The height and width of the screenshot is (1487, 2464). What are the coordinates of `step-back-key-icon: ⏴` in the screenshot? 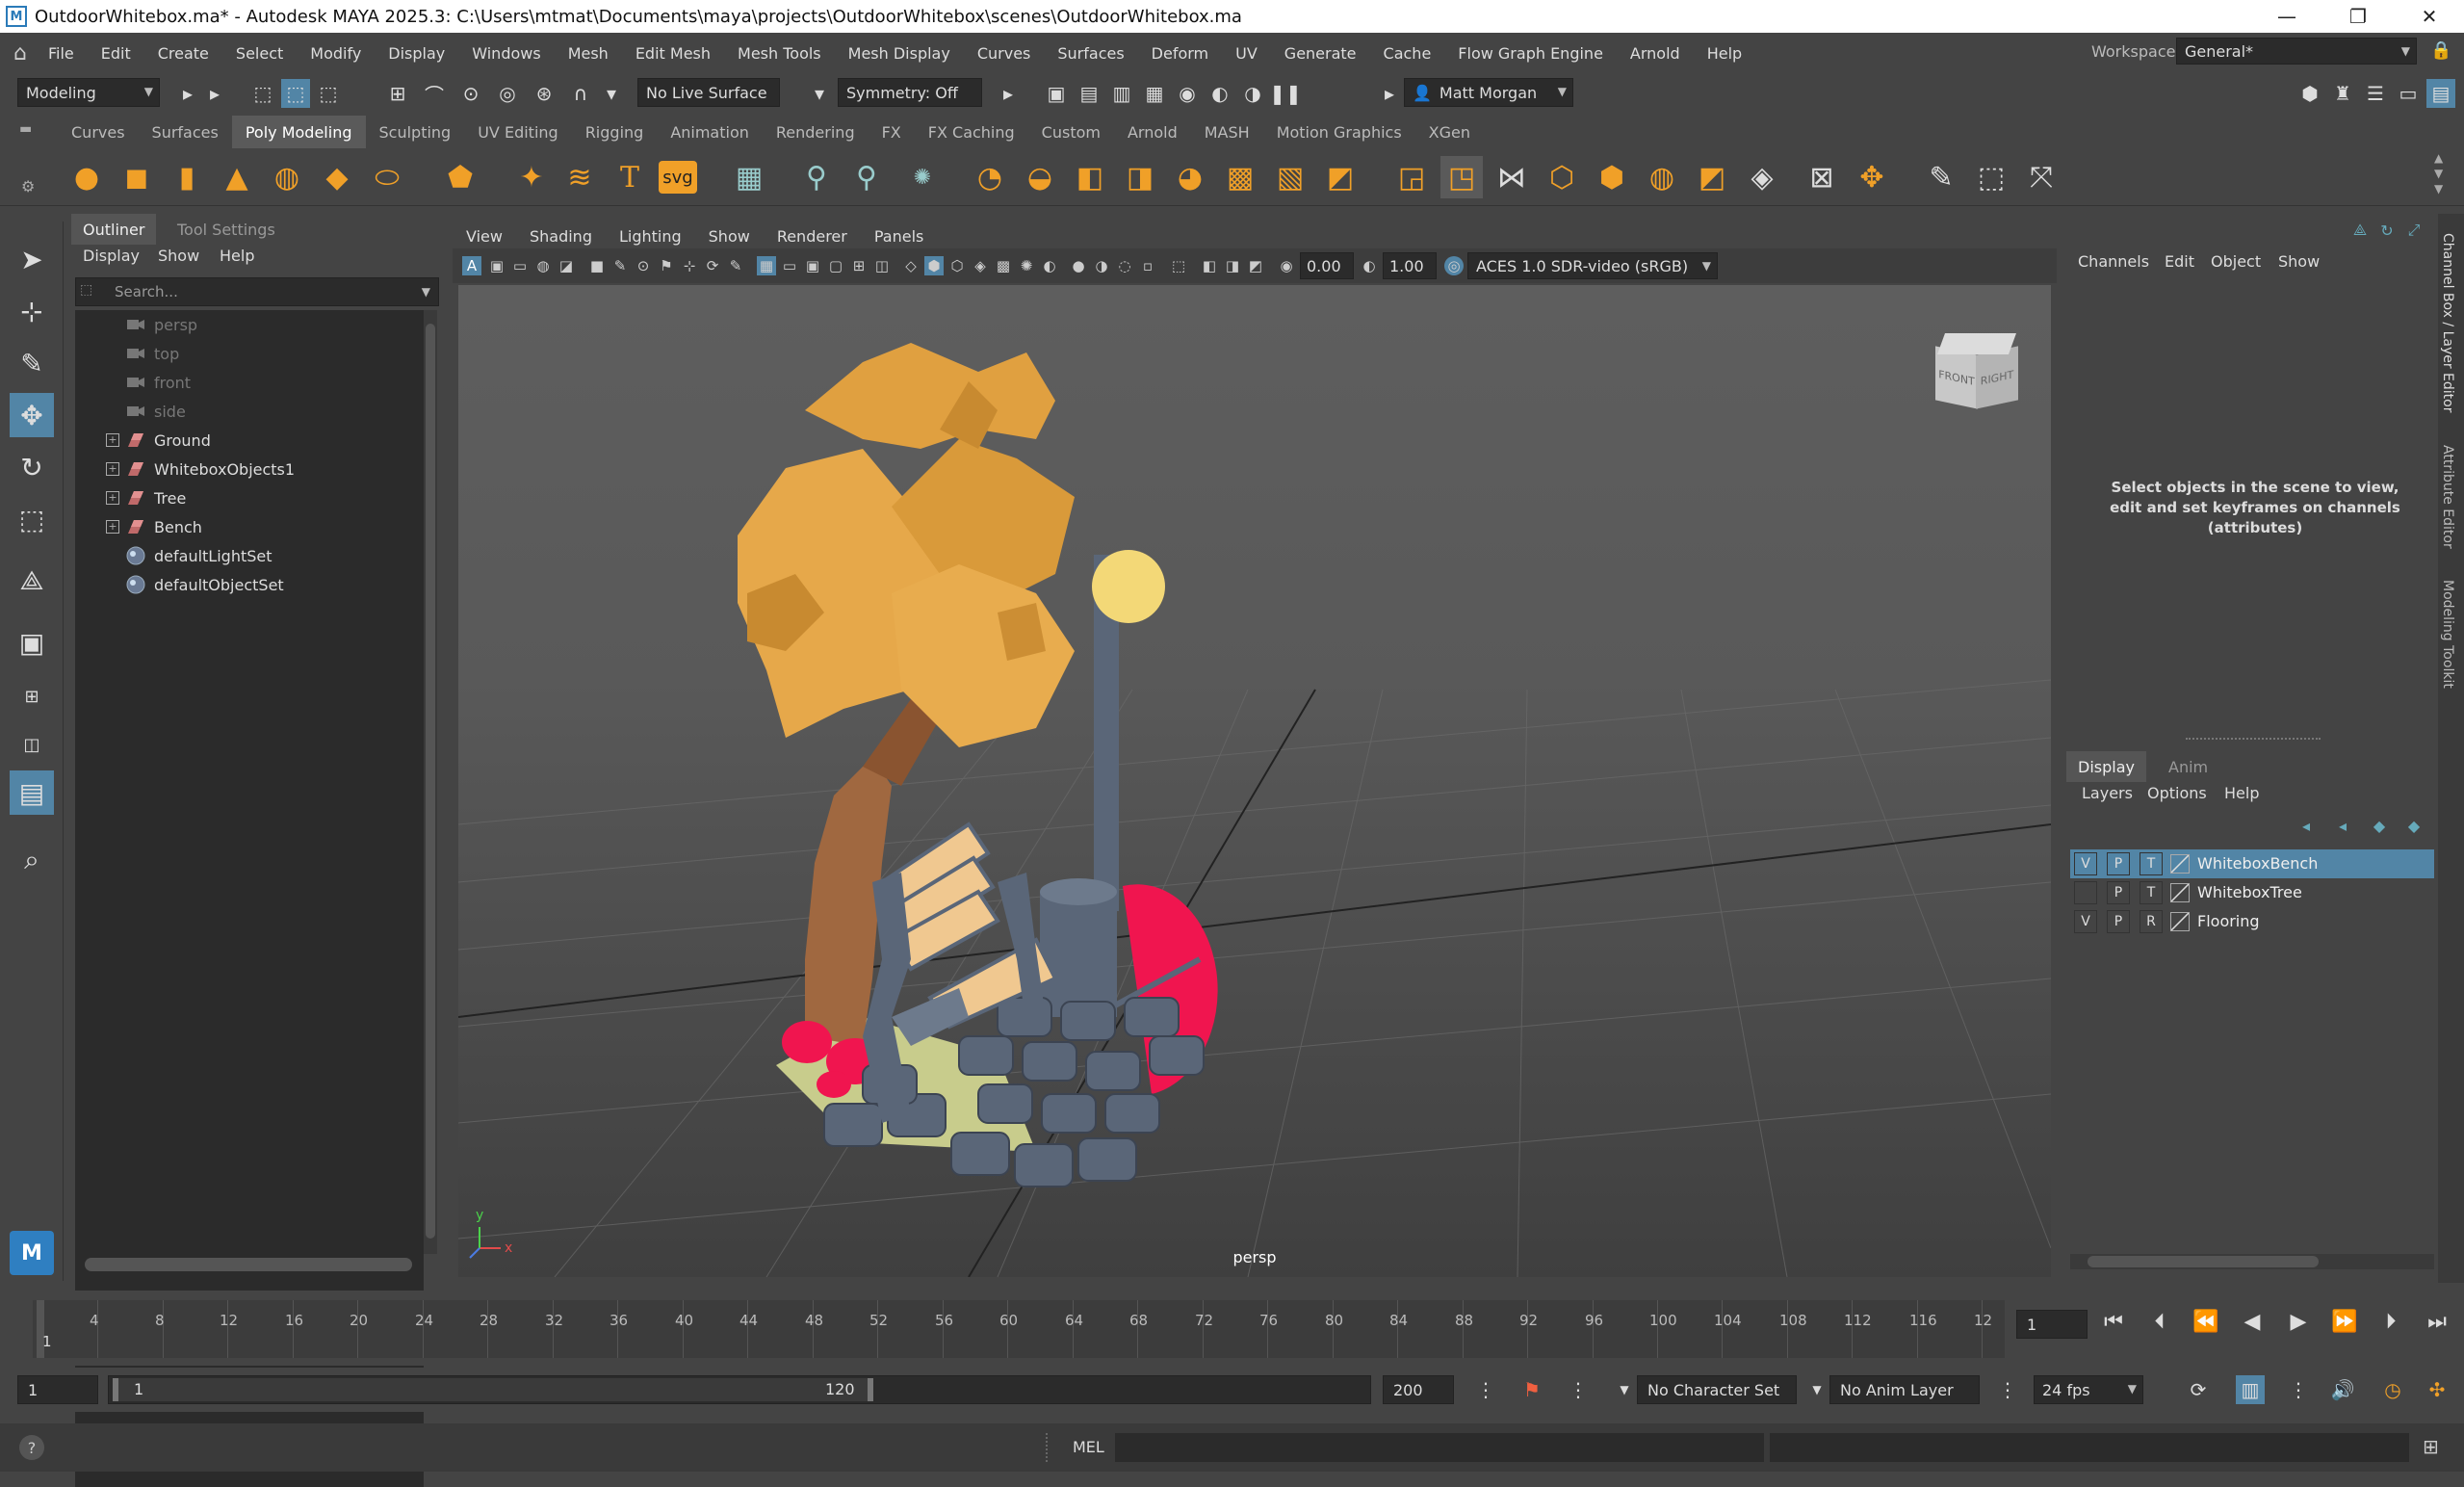 It's located at (2159, 1321).